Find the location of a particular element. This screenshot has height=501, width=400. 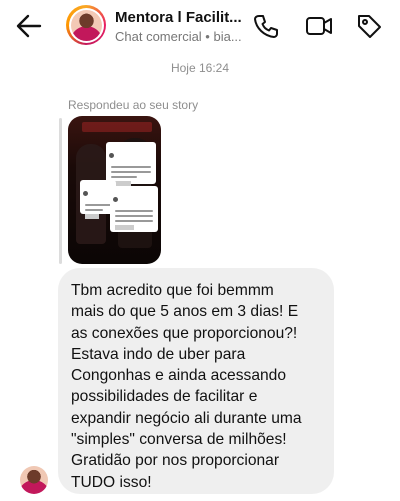

contact-avatar is located at coordinates (86, 25).